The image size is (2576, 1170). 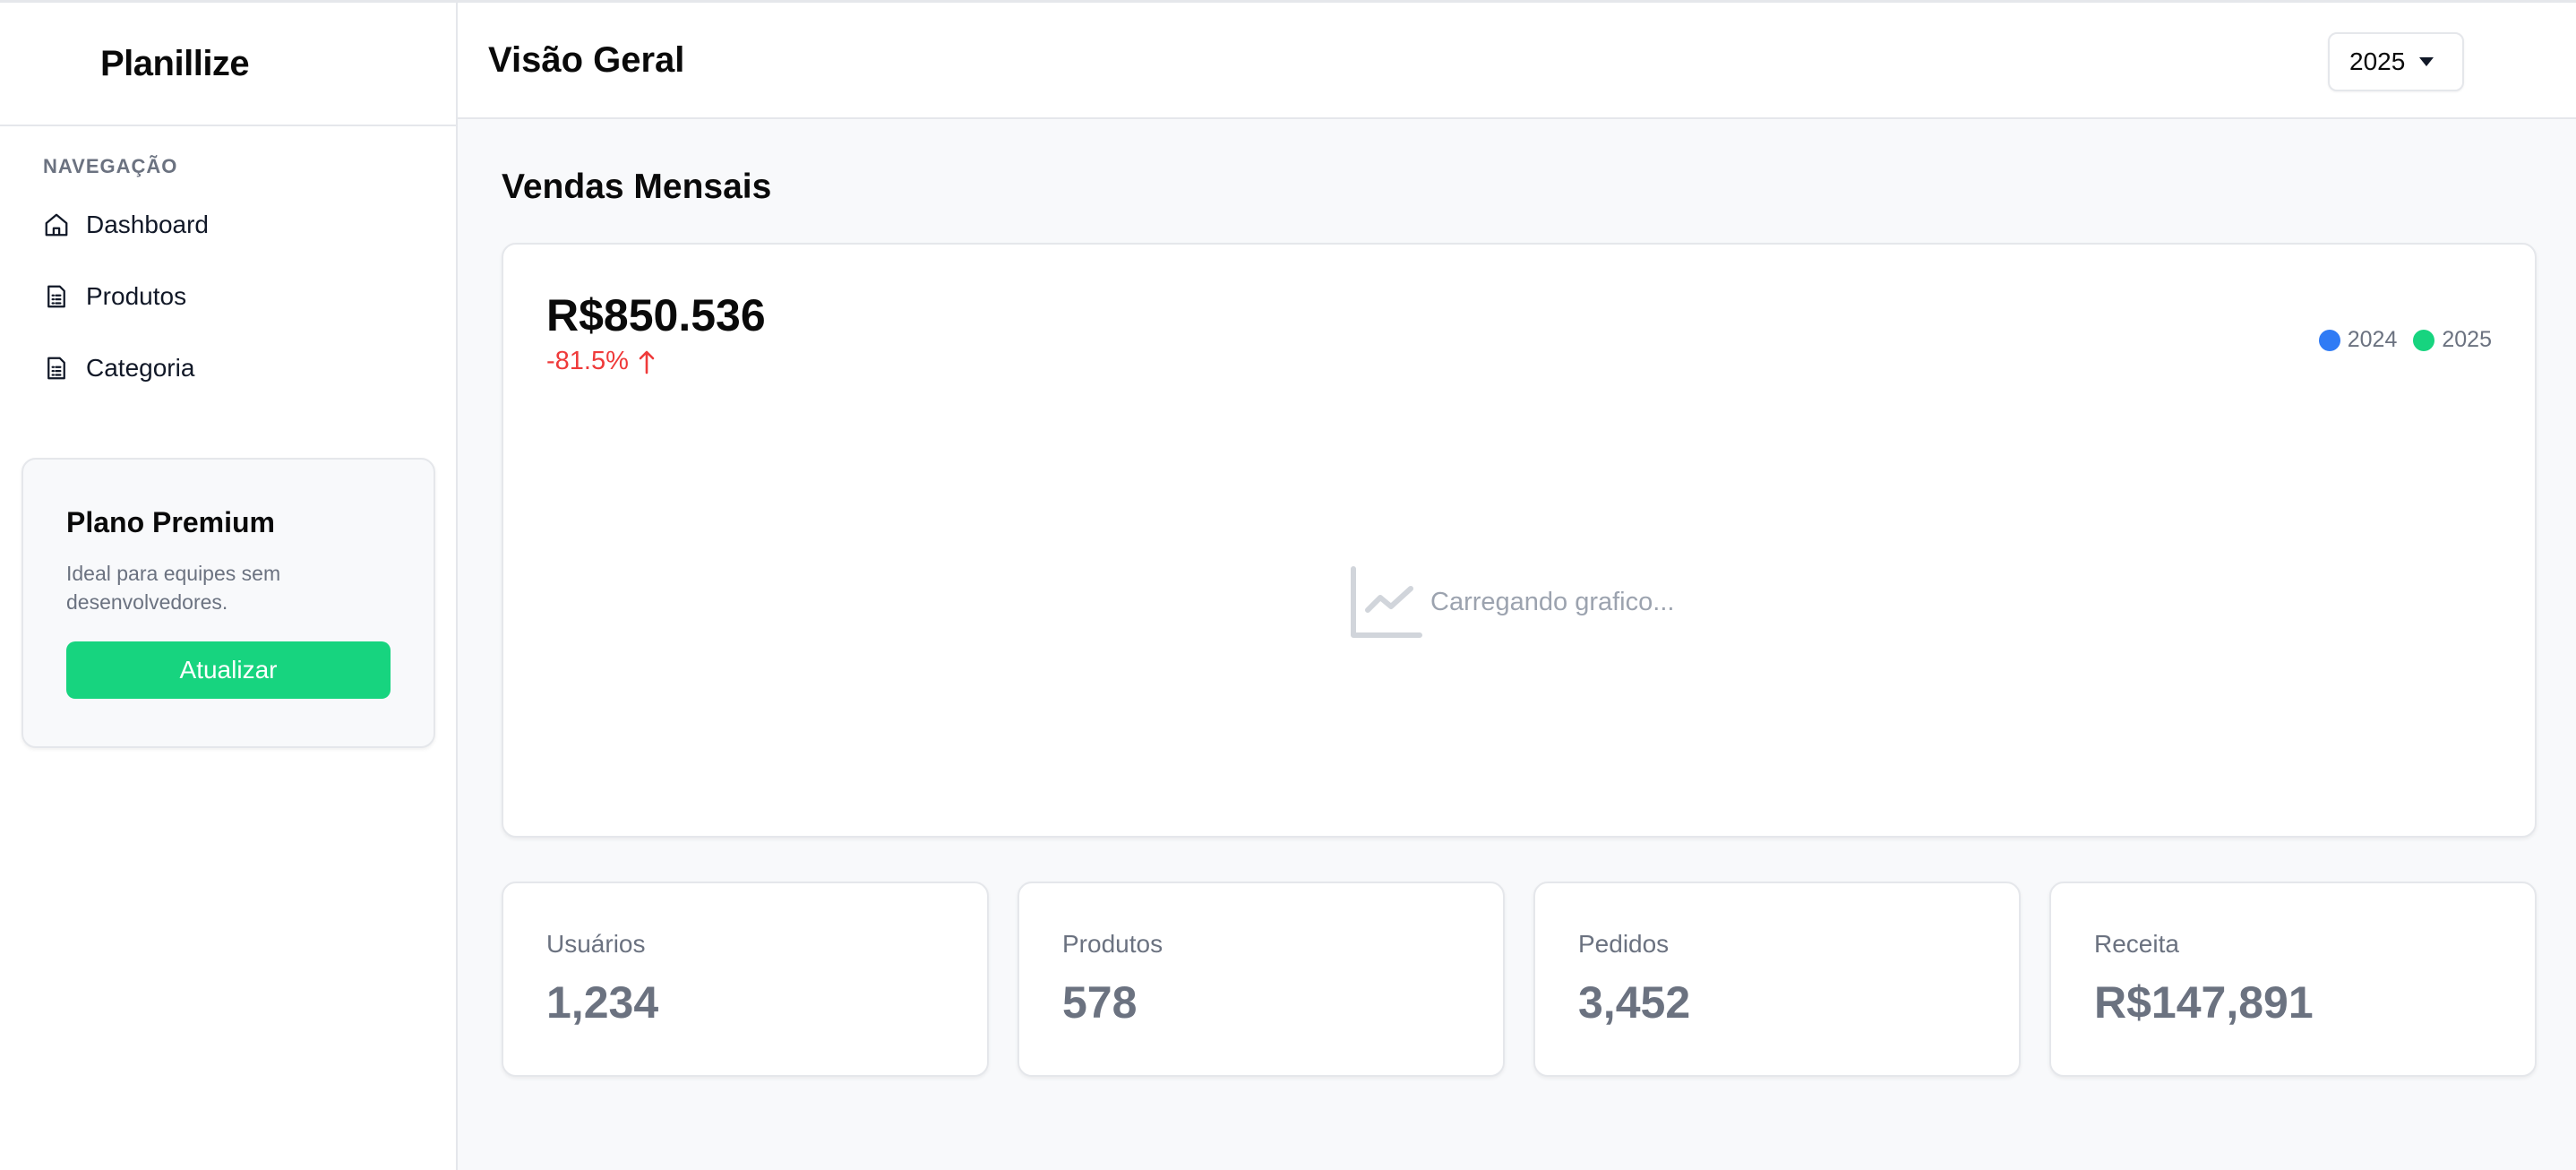 What do you see at coordinates (2426, 61) in the screenshot?
I see `caret-down-icon` at bounding box center [2426, 61].